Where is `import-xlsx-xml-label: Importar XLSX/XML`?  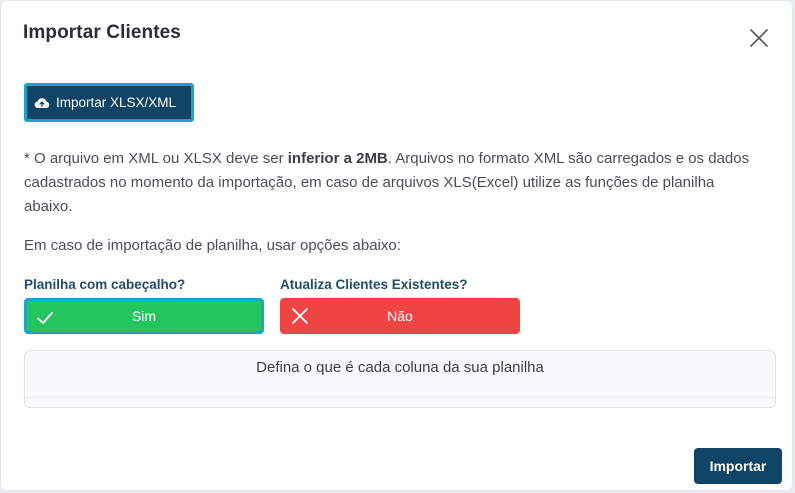
import-xlsx-xml-label: Importar XLSX/XML is located at coordinates (116, 102).